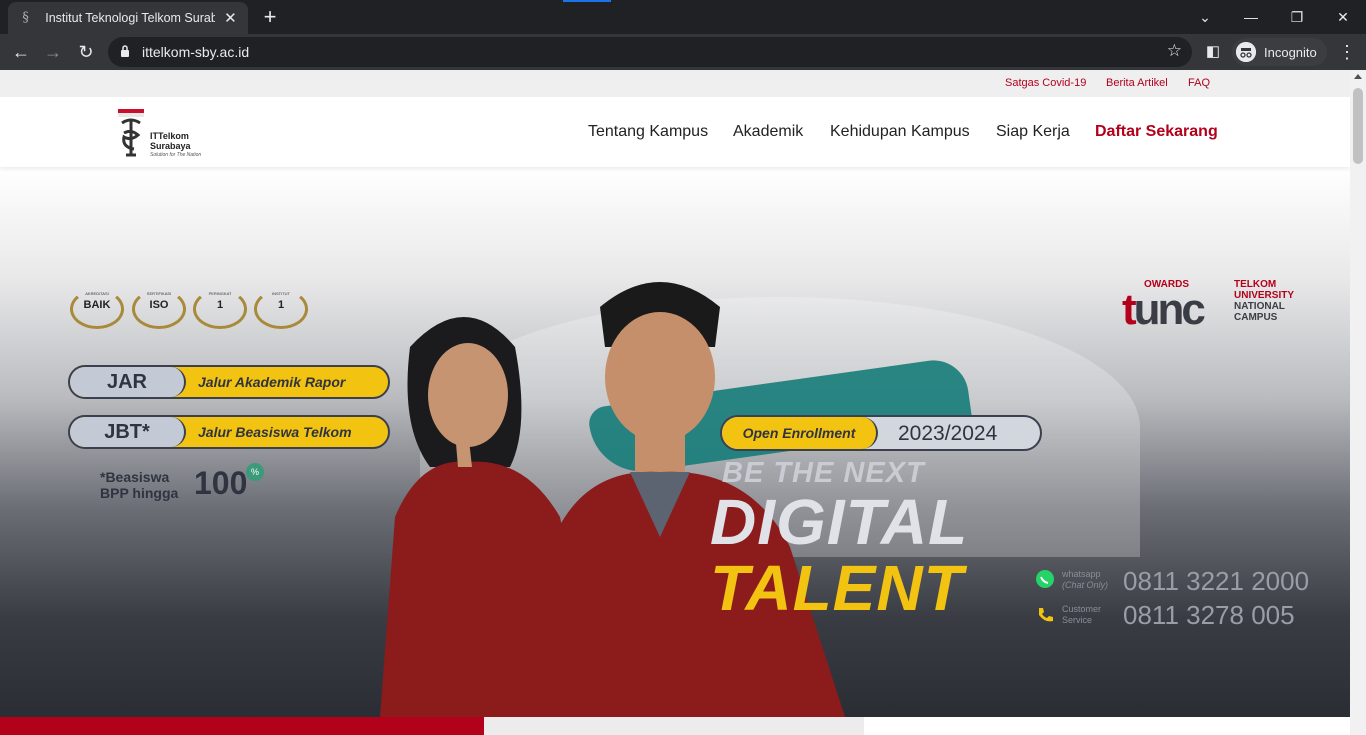  I want to click on tab-close-icon: ✕, so click(230, 18).